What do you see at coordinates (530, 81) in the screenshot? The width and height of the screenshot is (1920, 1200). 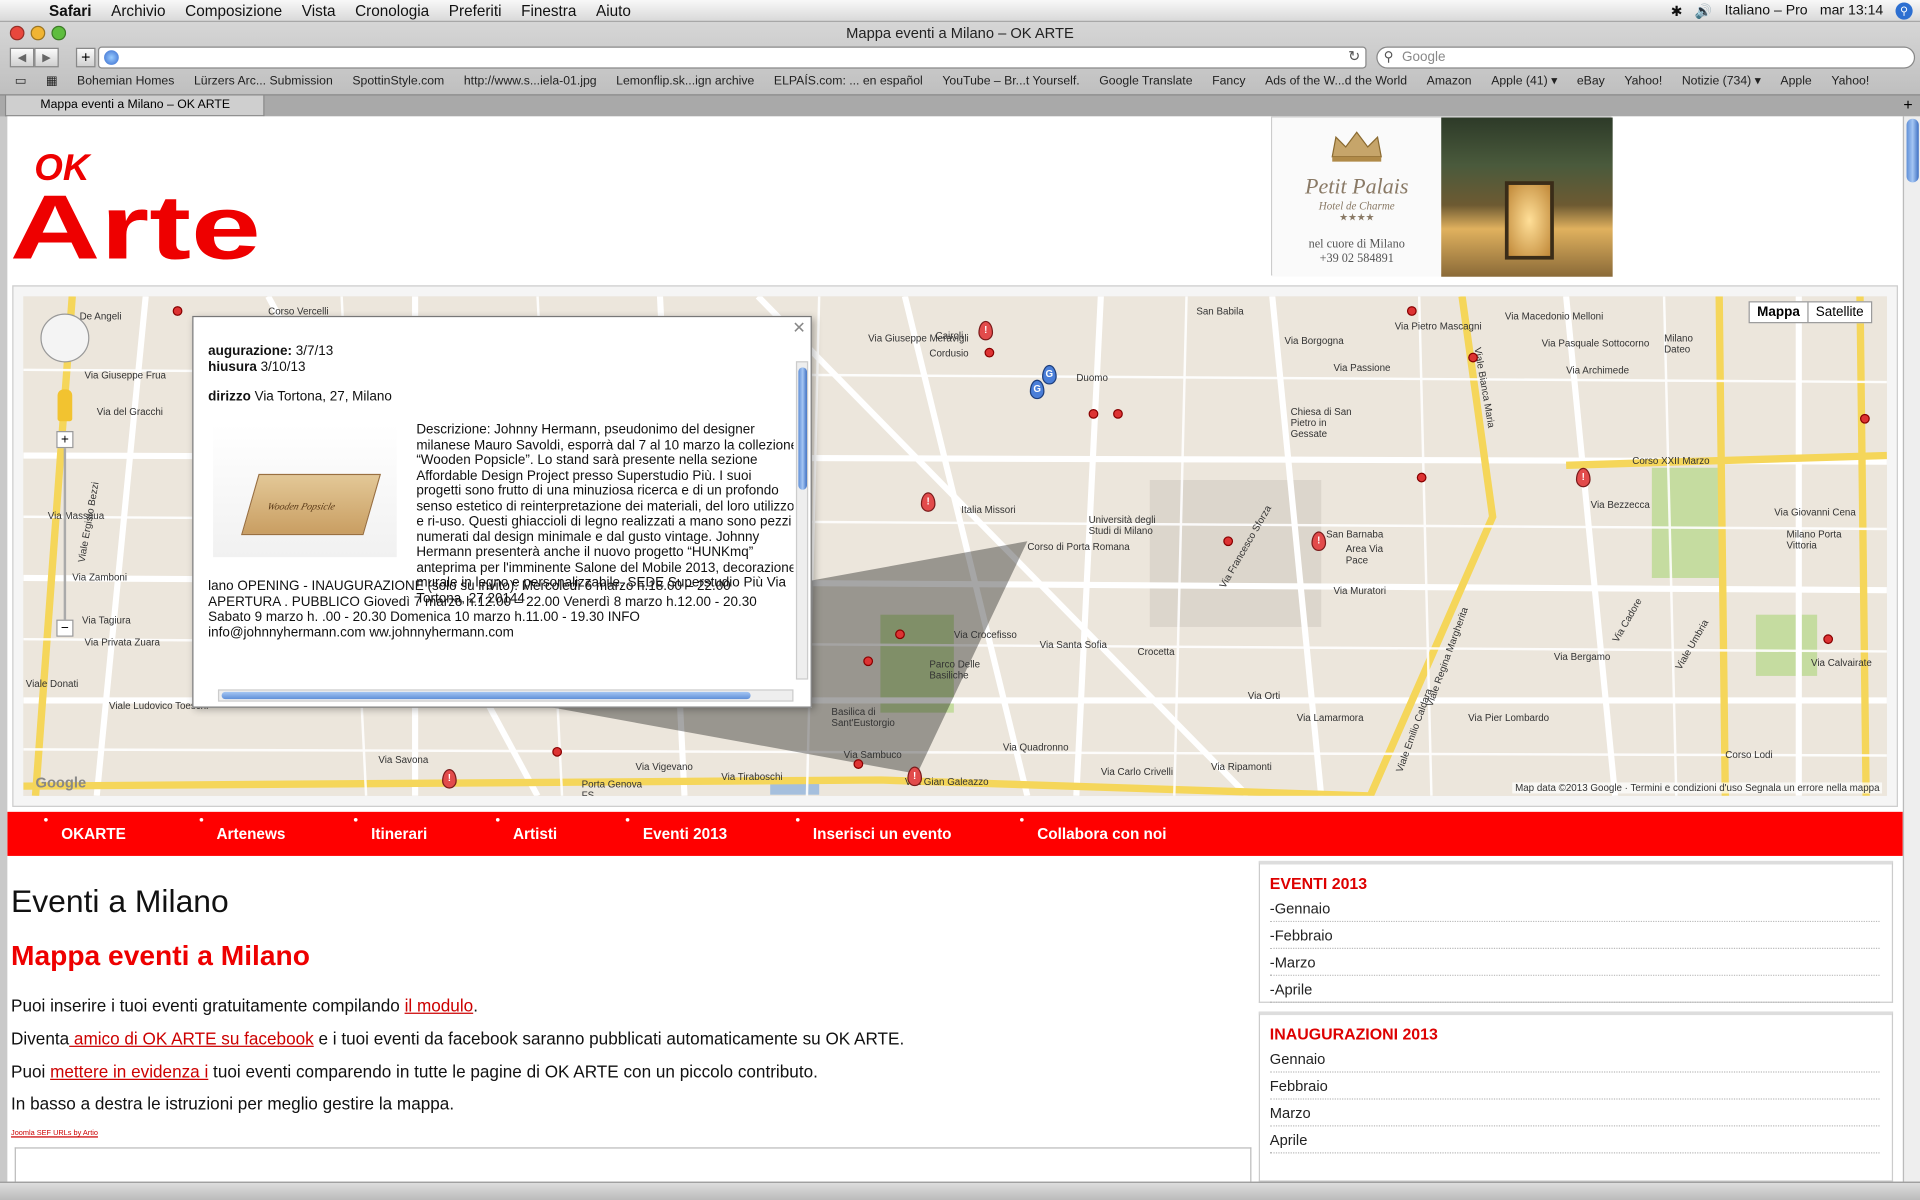 I see `bookmark-item: http://www.s...iela-01.jpg` at bounding box center [530, 81].